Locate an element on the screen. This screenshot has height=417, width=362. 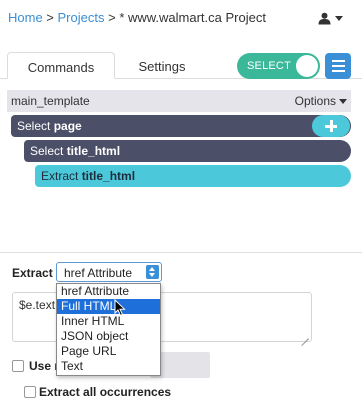
dropdown-option: Page URL is located at coordinates (108, 351).